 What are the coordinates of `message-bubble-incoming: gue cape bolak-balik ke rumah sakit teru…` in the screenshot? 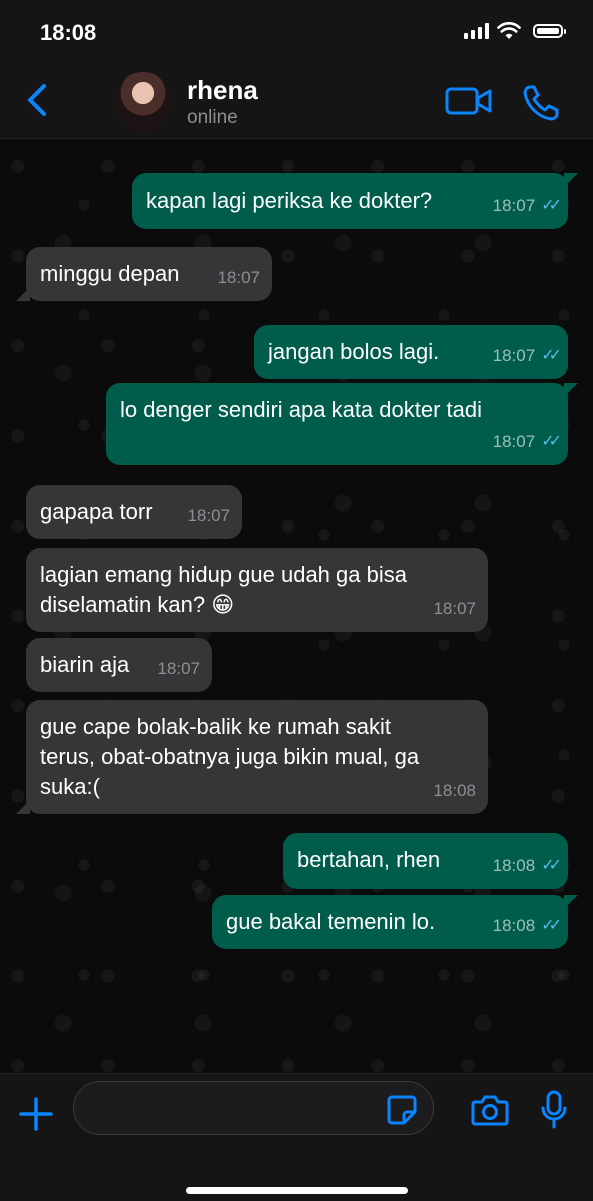 It's located at (252, 757).